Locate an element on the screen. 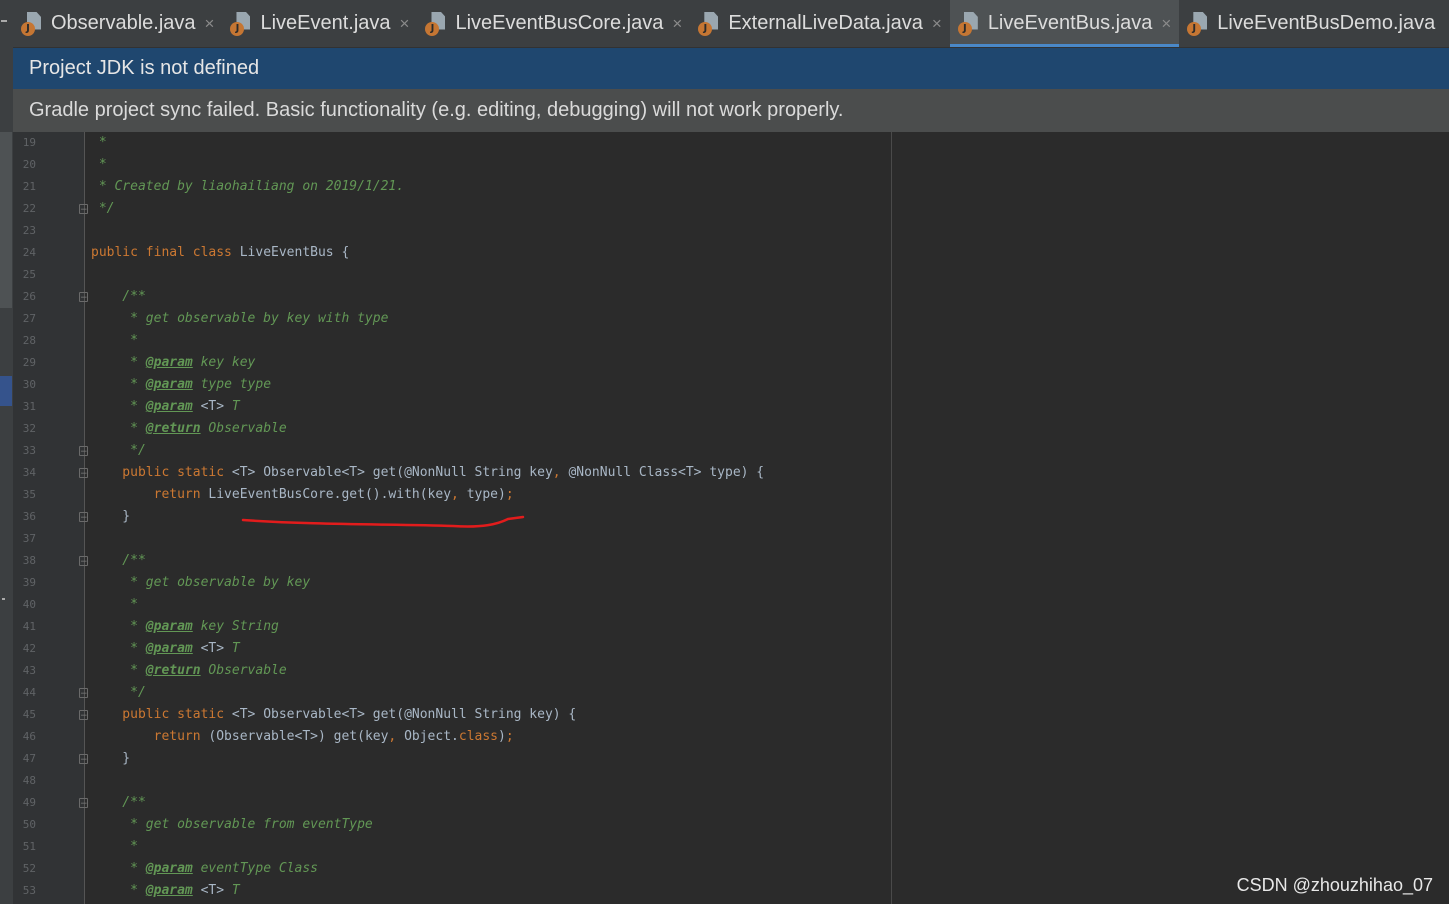  code-line: 25 is located at coordinates (731, 275).